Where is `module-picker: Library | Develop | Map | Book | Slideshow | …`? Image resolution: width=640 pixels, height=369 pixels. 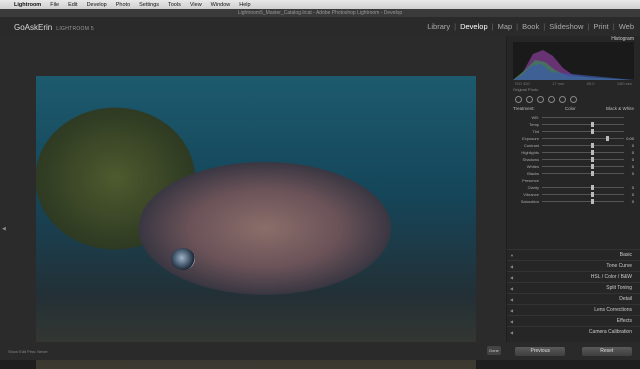
module-picker: Library | Develop | Map | Book | Slideshow | … is located at coordinates (530, 26).